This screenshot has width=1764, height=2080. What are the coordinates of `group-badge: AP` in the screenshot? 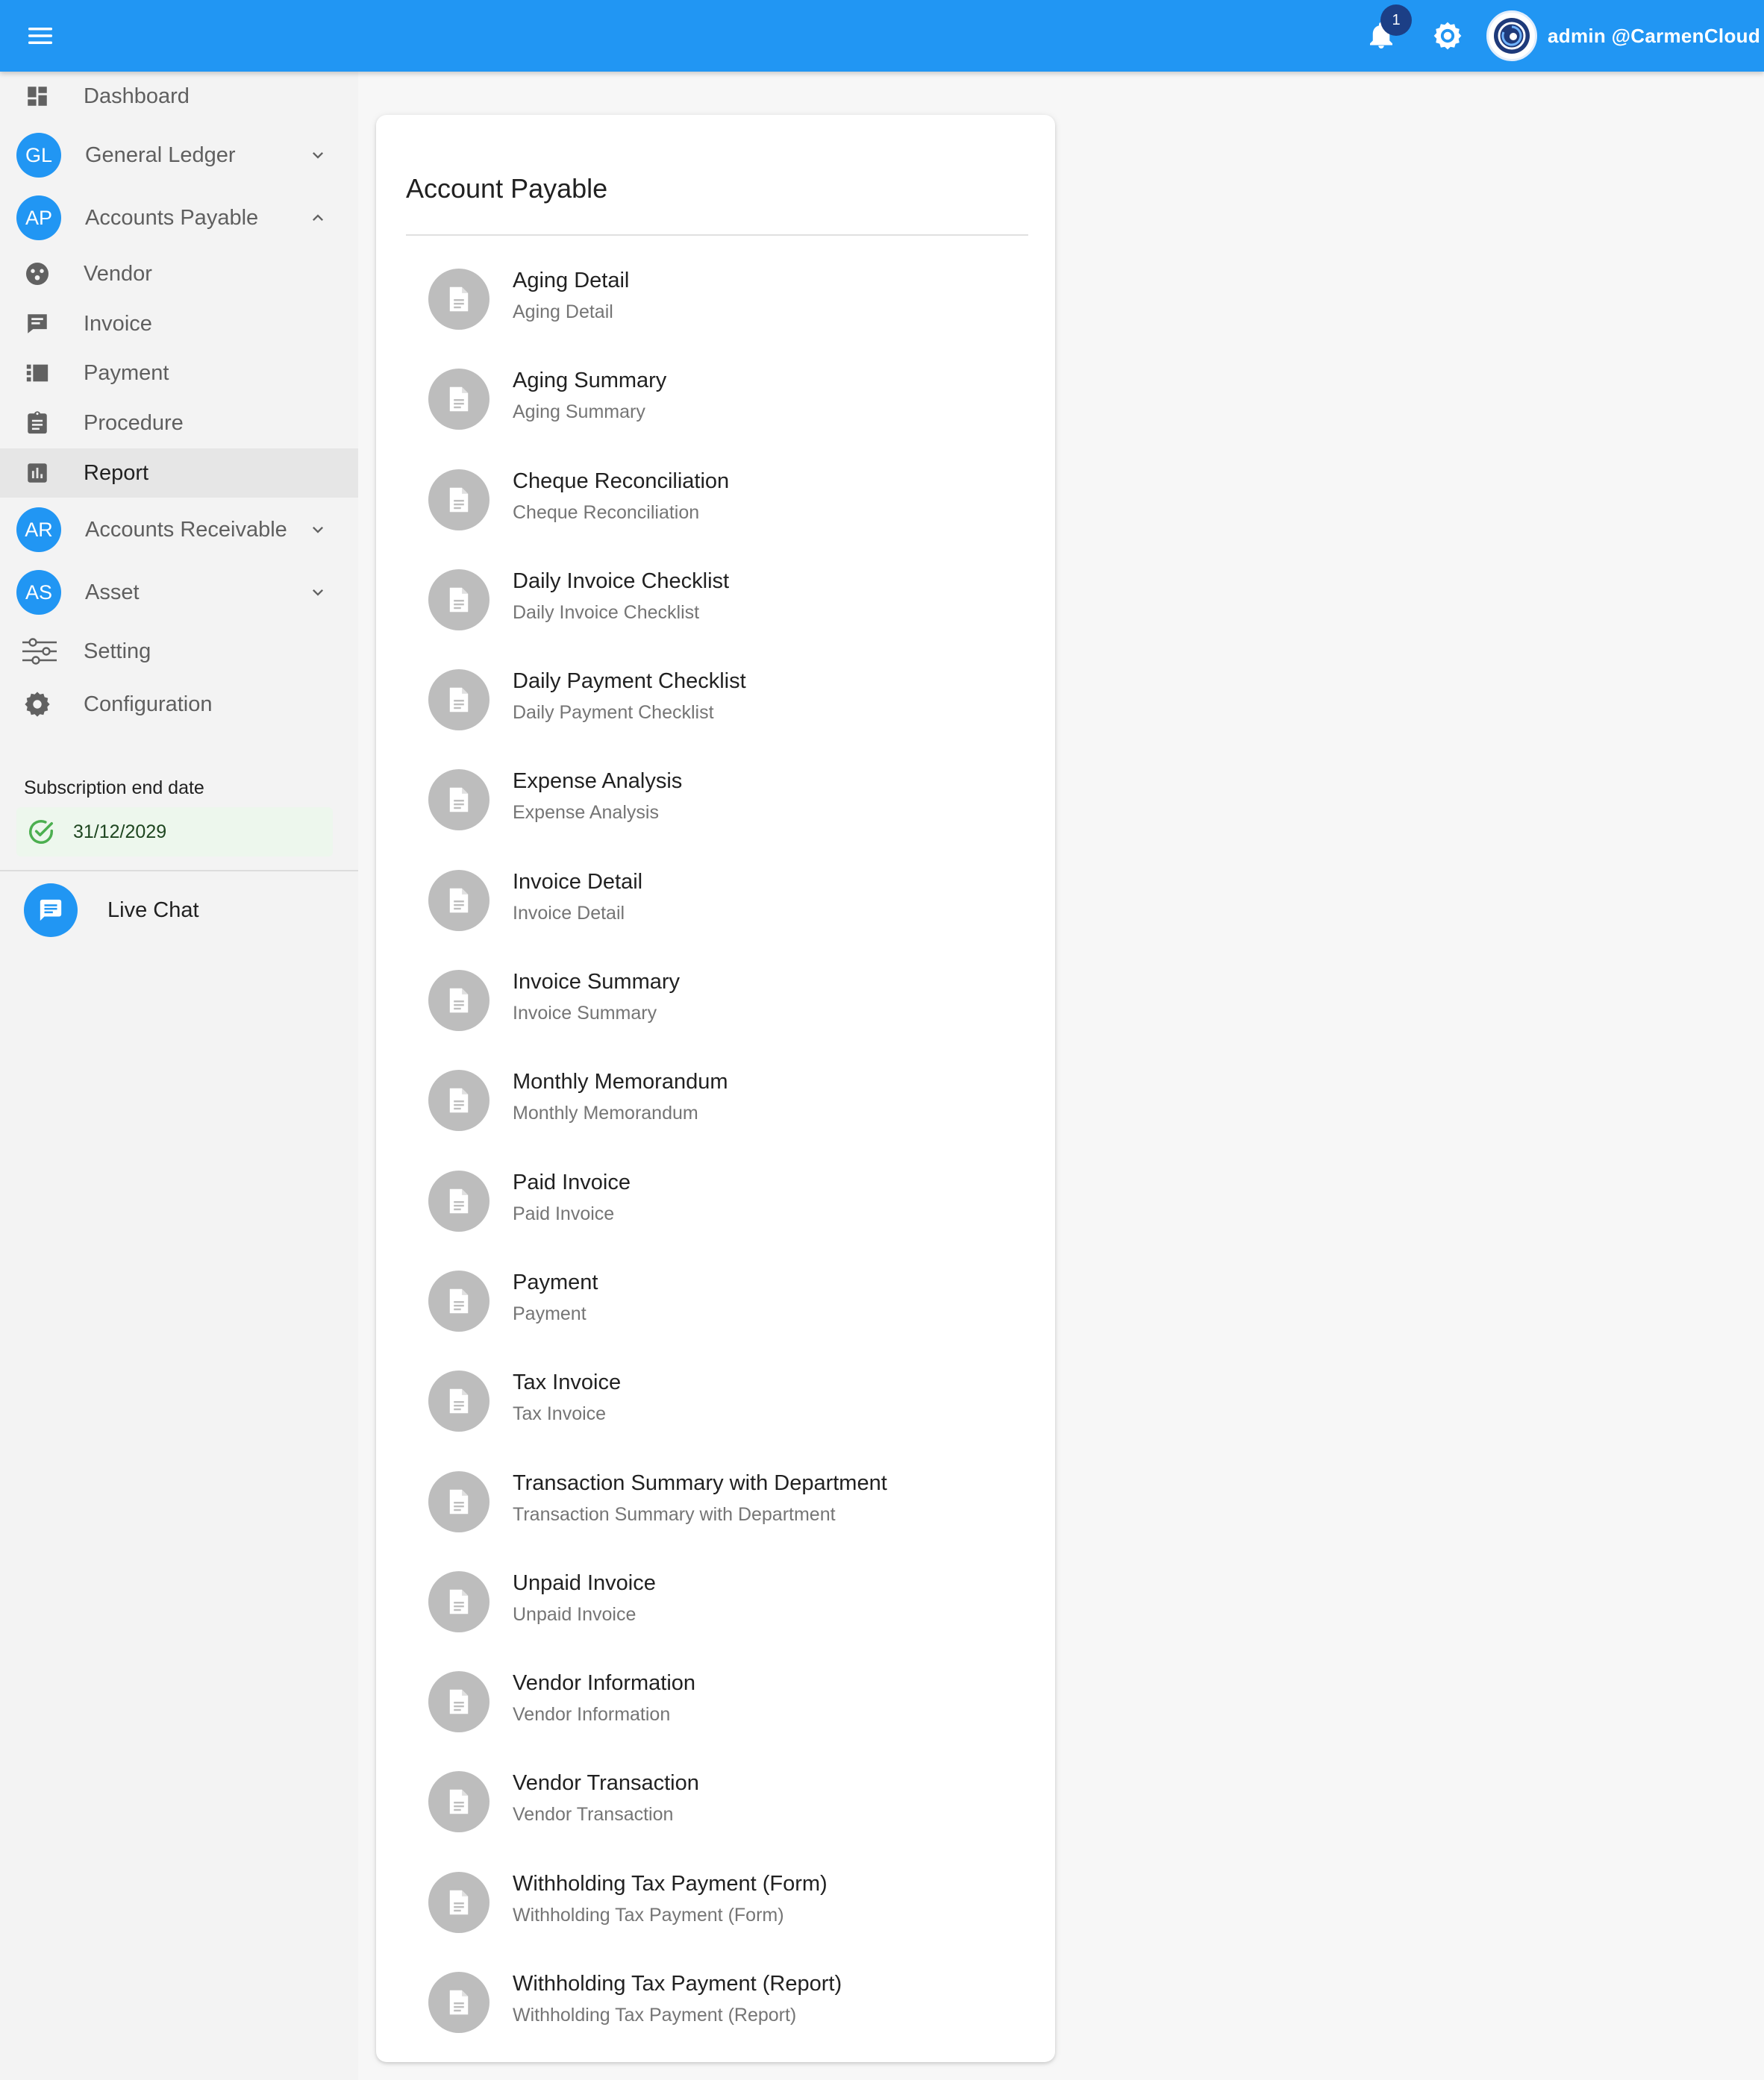 It's located at (38, 217).